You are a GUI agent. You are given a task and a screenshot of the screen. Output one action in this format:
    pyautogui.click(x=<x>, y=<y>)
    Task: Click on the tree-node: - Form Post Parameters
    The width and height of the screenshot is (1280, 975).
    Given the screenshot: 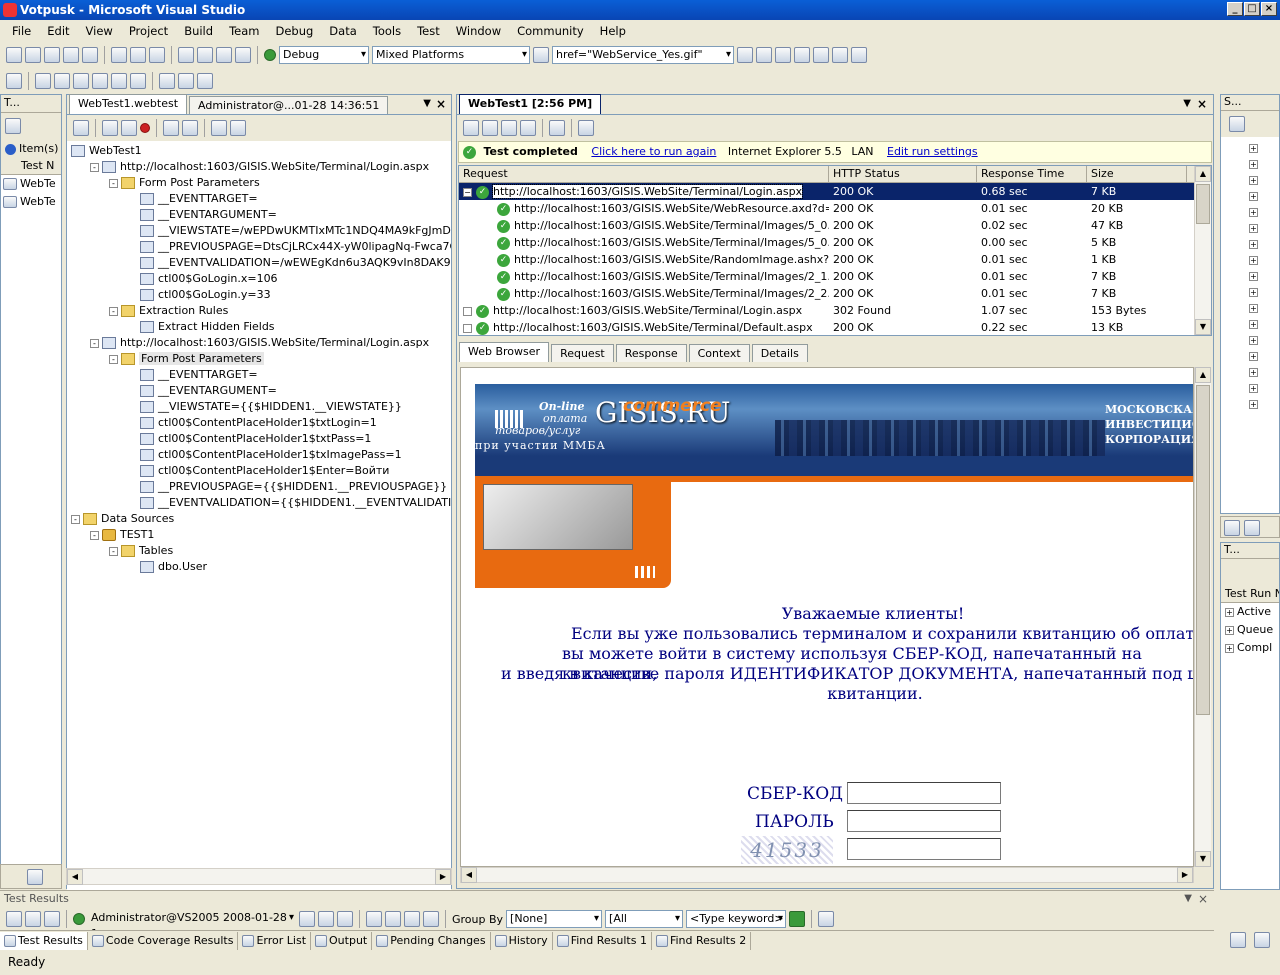 What is the action you would take?
    pyautogui.click(x=259, y=183)
    